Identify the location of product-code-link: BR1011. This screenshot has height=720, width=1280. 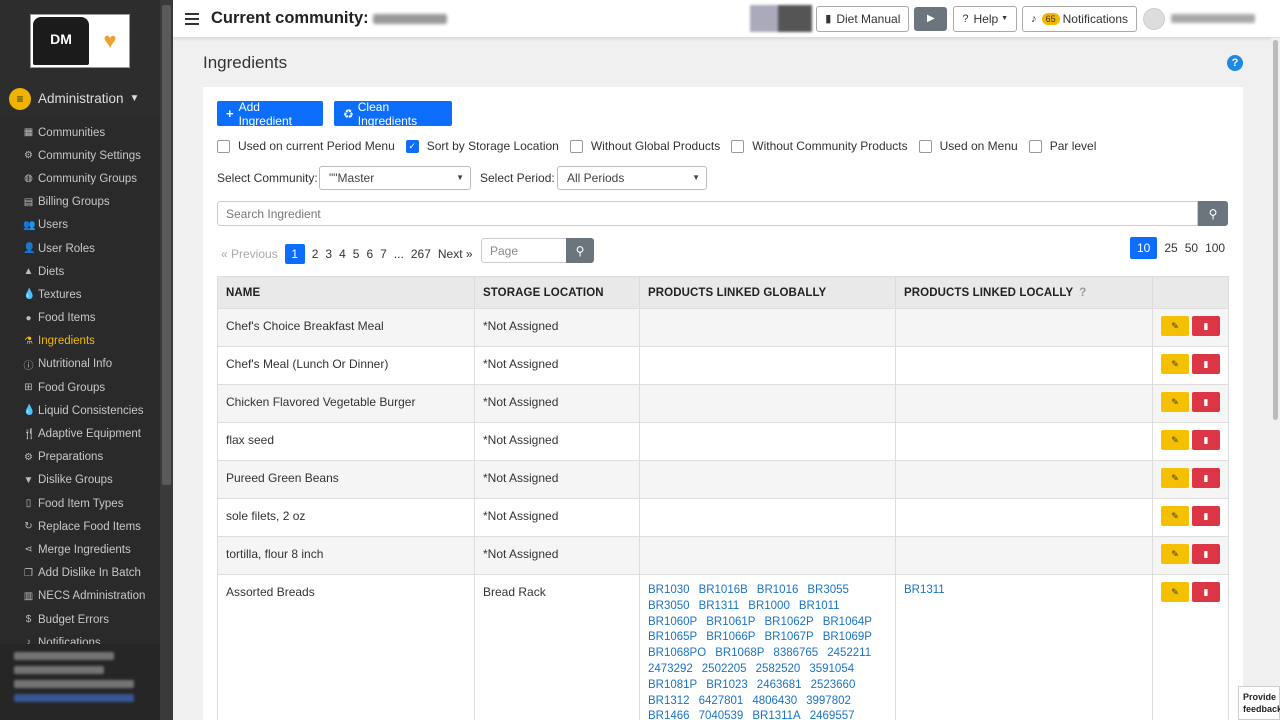
(819, 607).